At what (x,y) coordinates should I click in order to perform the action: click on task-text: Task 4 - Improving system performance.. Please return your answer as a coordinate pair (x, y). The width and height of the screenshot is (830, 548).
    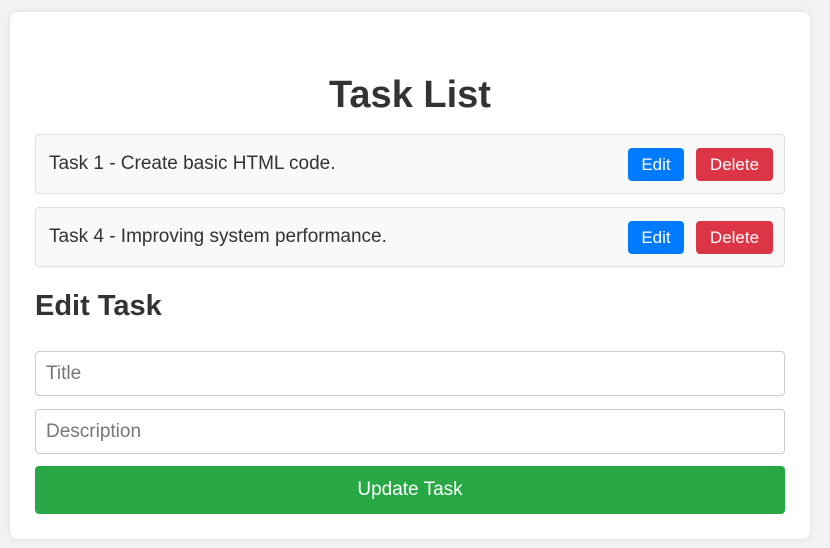
    Looking at the image, I should click on (218, 236).